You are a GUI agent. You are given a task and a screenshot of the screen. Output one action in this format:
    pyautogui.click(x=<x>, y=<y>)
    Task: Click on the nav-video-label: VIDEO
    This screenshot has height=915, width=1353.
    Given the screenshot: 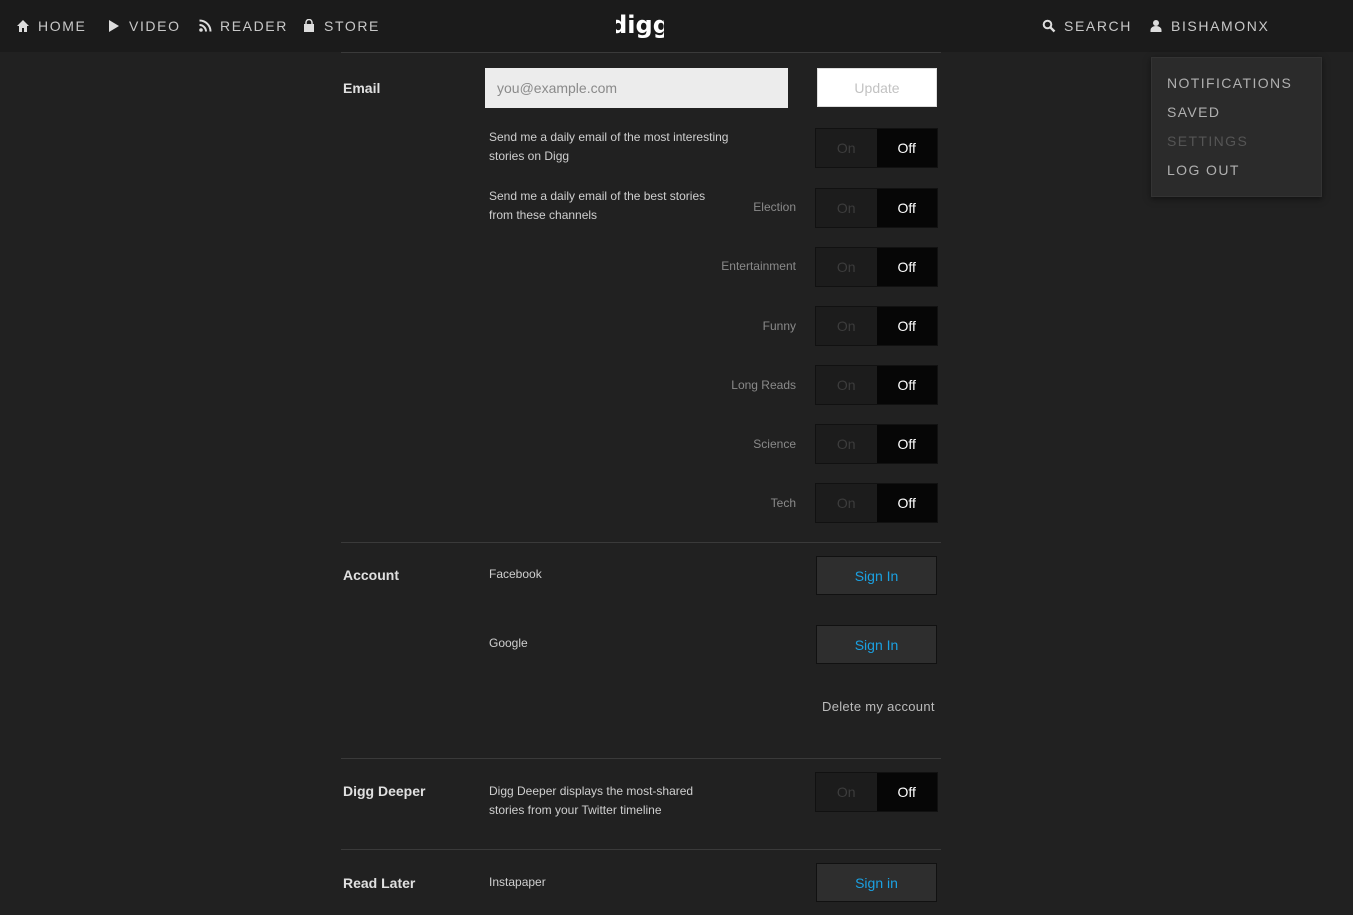 What is the action you would take?
    pyautogui.click(x=155, y=26)
    